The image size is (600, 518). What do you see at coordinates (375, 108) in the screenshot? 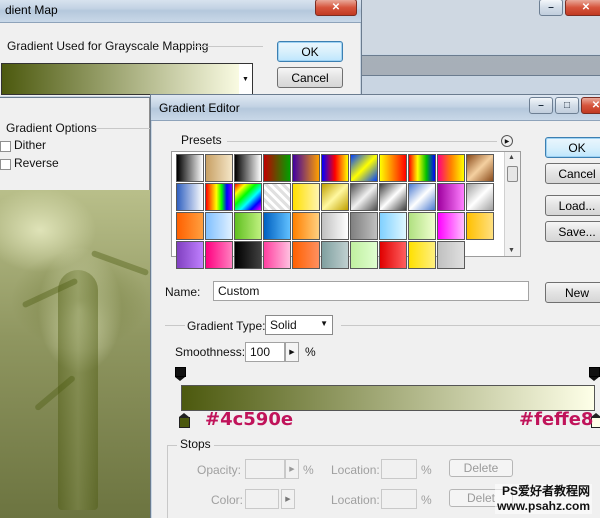
I see `gradient-editor-titlebar: Gradient Editor – □ ✕` at bounding box center [375, 108].